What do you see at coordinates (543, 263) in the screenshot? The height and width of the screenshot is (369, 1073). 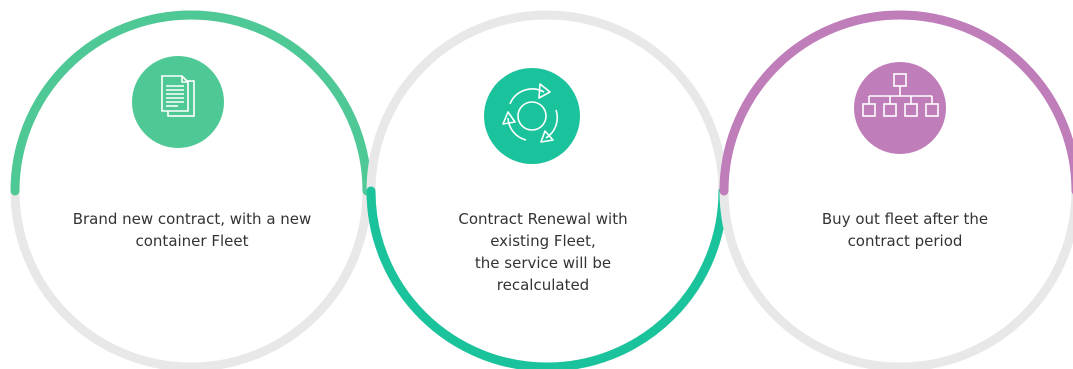 I see `step-2-caption-line-3: the service will be` at bounding box center [543, 263].